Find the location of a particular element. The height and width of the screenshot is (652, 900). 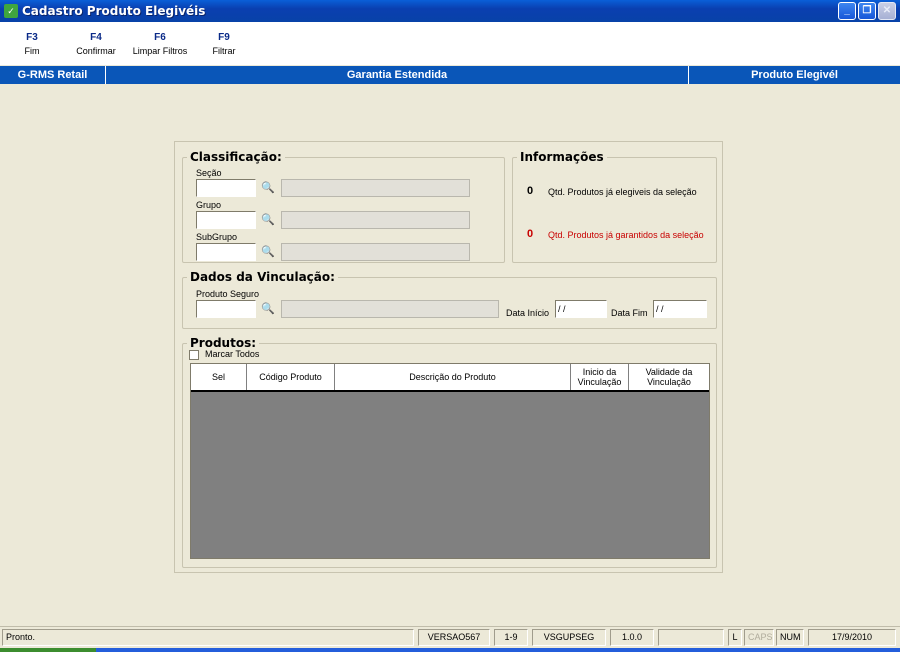

status-empty is located at coordinates (691, 637).